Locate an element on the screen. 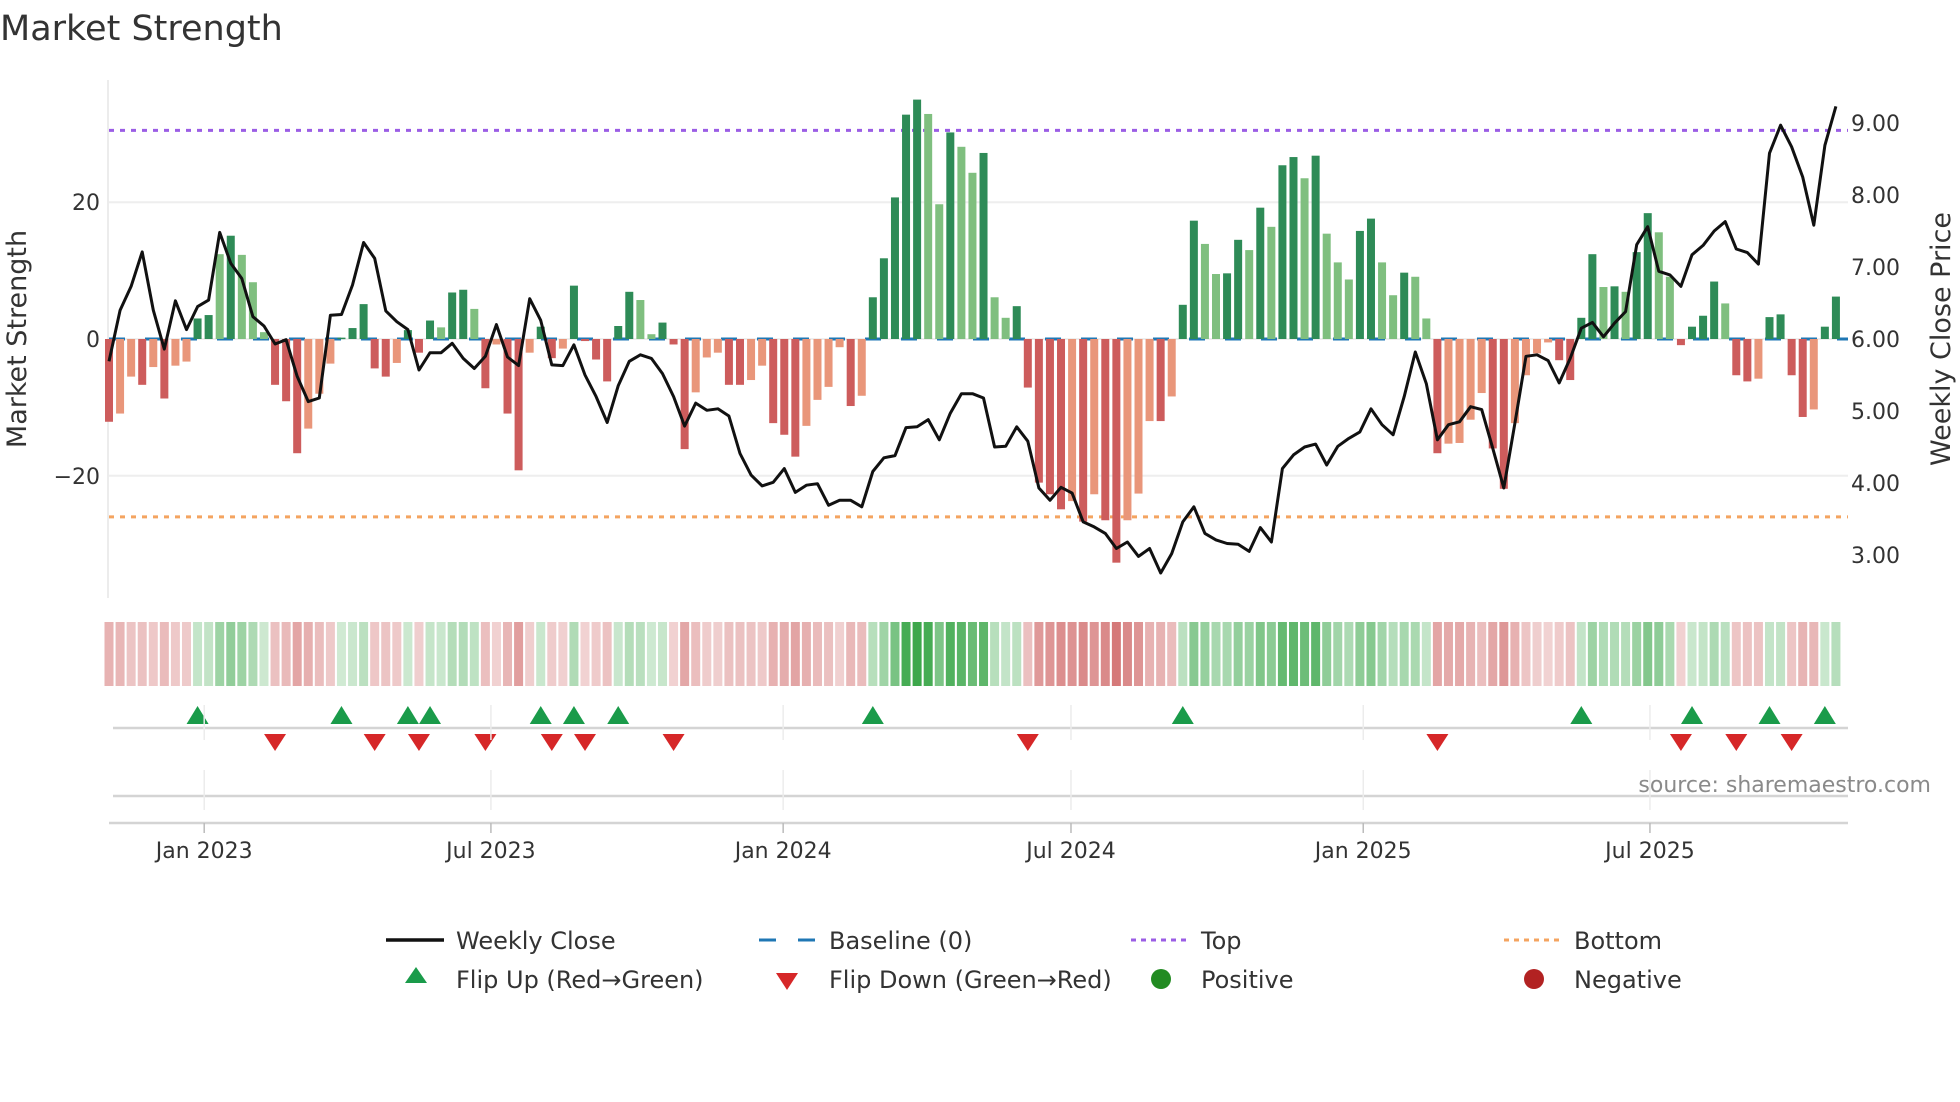  legend-label: Positive is located at coordinates (1247, 980).